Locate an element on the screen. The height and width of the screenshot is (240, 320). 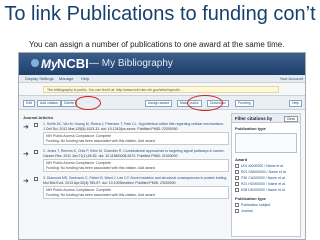
highlight-circle-left is located at coordinates (88, 103).